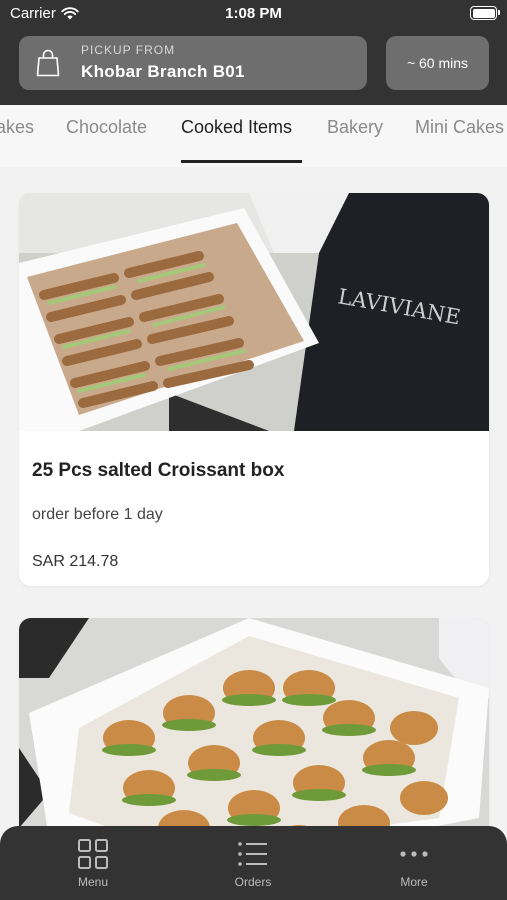  Describe the element at coordinates (97, 514) in the screenshot. I see `product-note: order before 1 day` at that location.